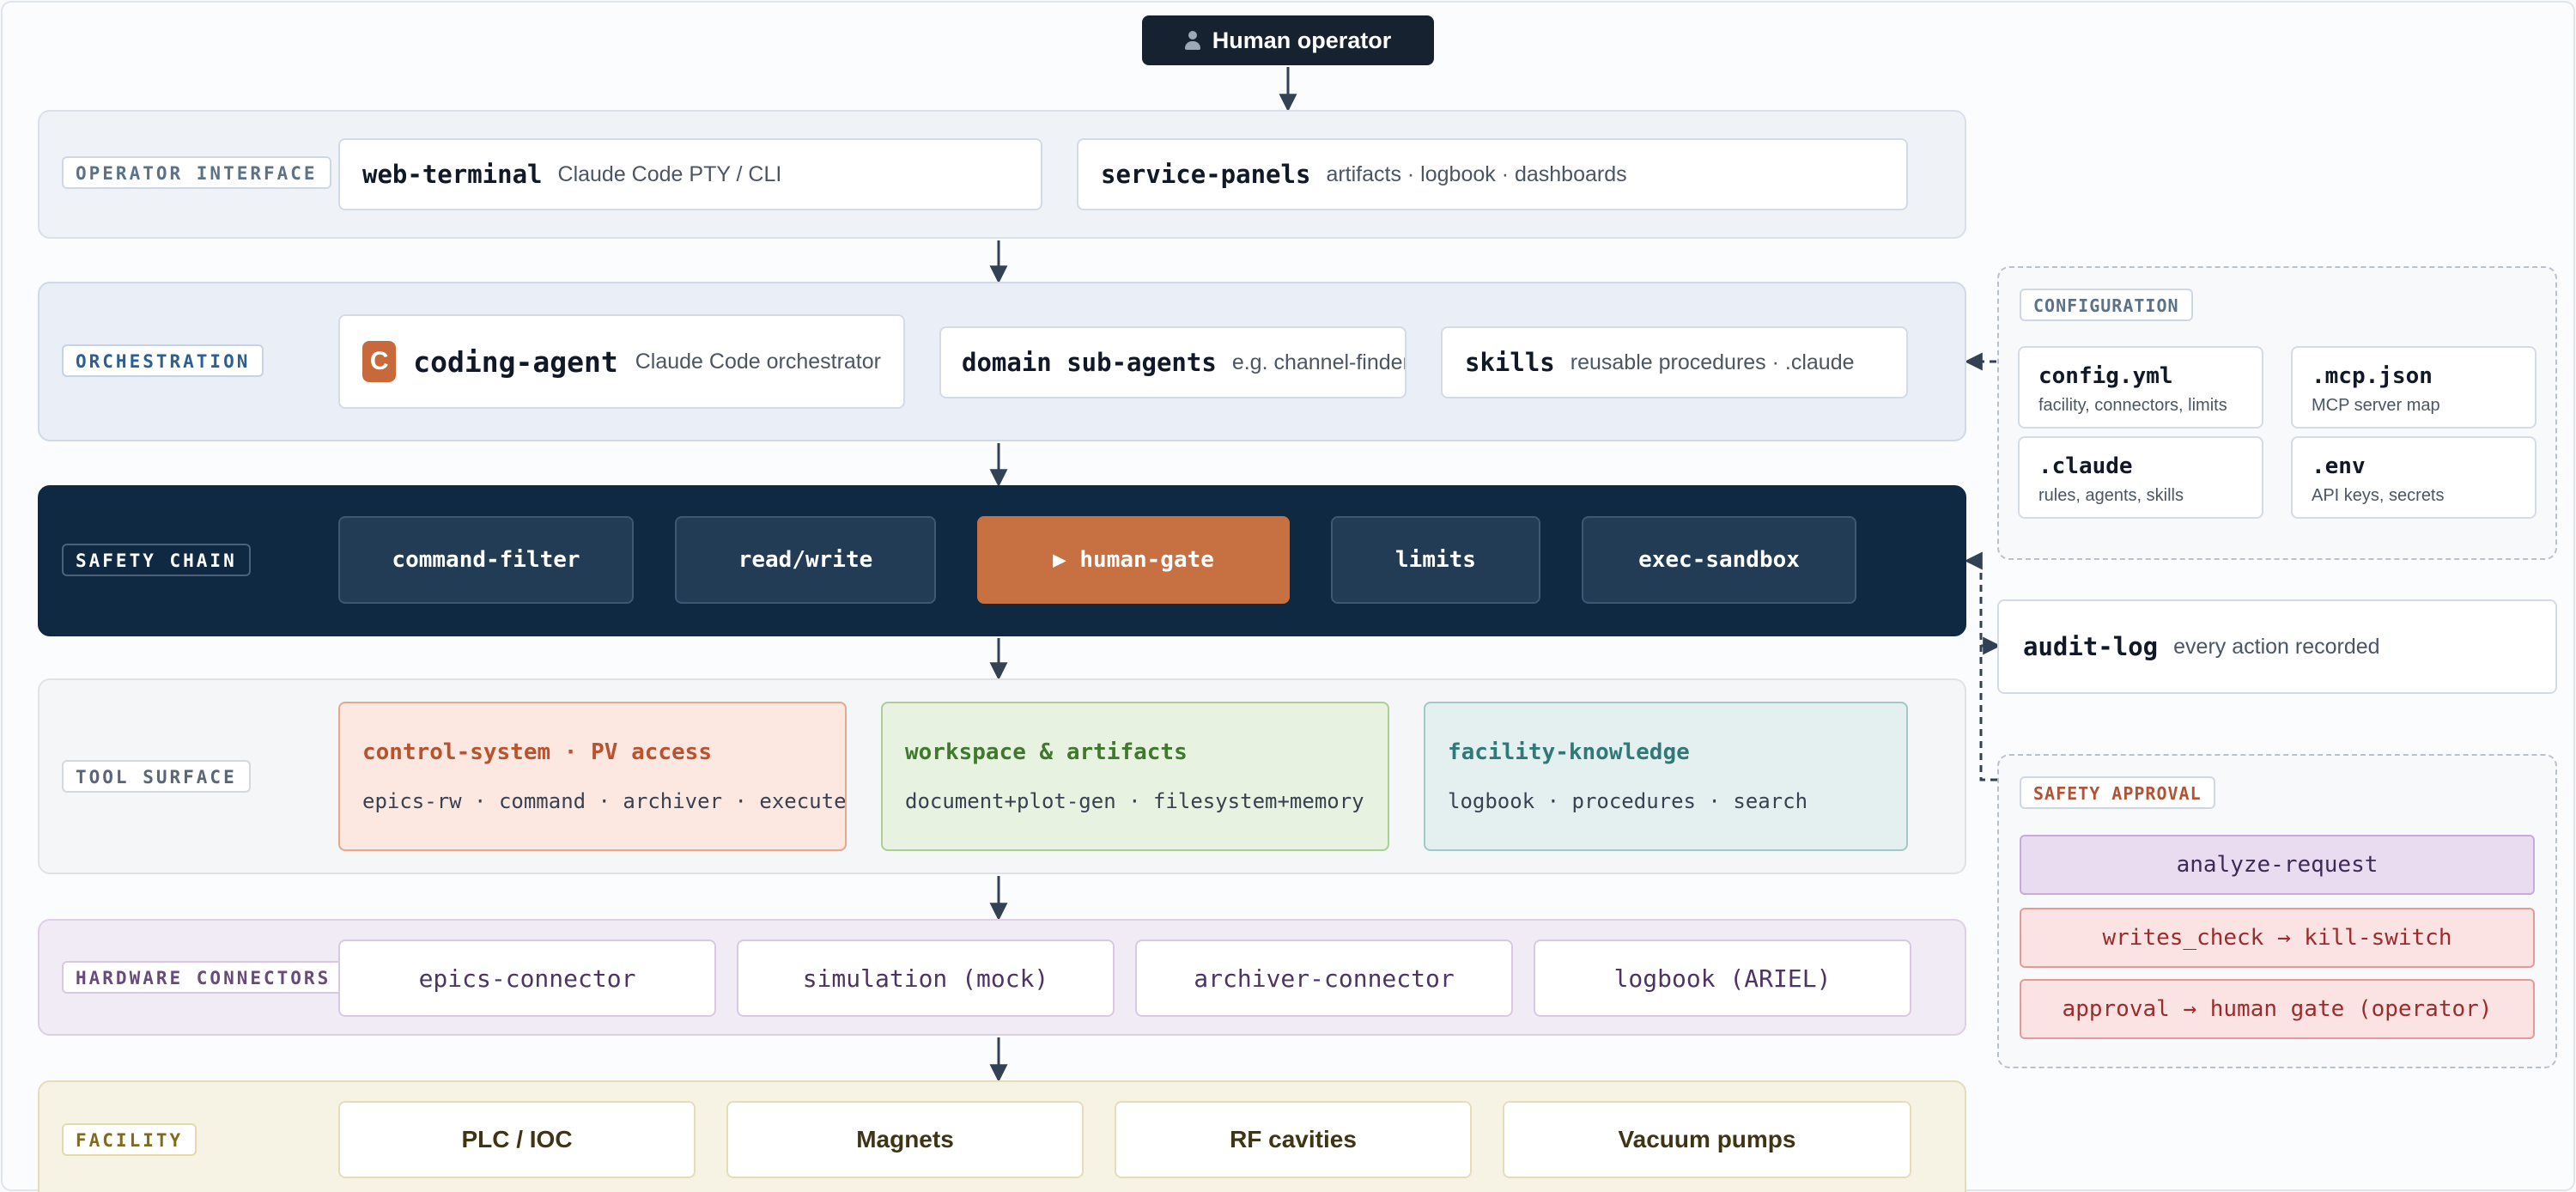  What do you see at coordinates (527, 978) in the screenshot?
I see `epics-connector-card: epics-connector` at bounding box center [527, 978].